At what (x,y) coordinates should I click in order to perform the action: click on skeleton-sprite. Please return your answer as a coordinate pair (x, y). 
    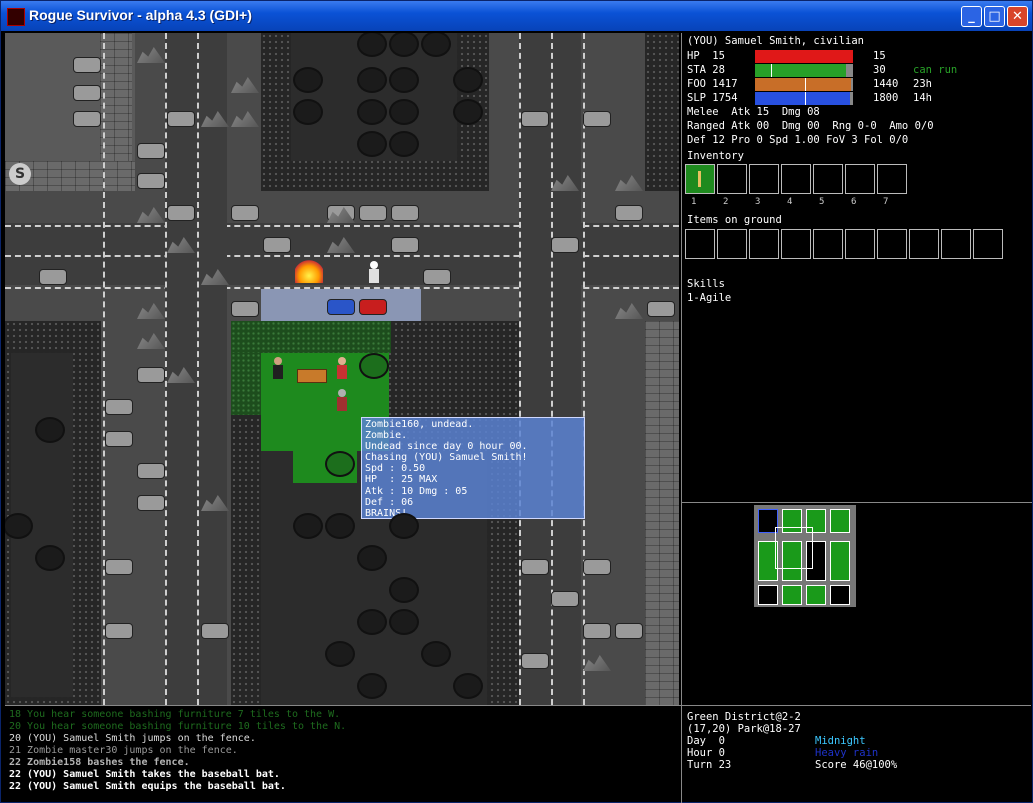
    Looking at the image, I should click on (374, 273).